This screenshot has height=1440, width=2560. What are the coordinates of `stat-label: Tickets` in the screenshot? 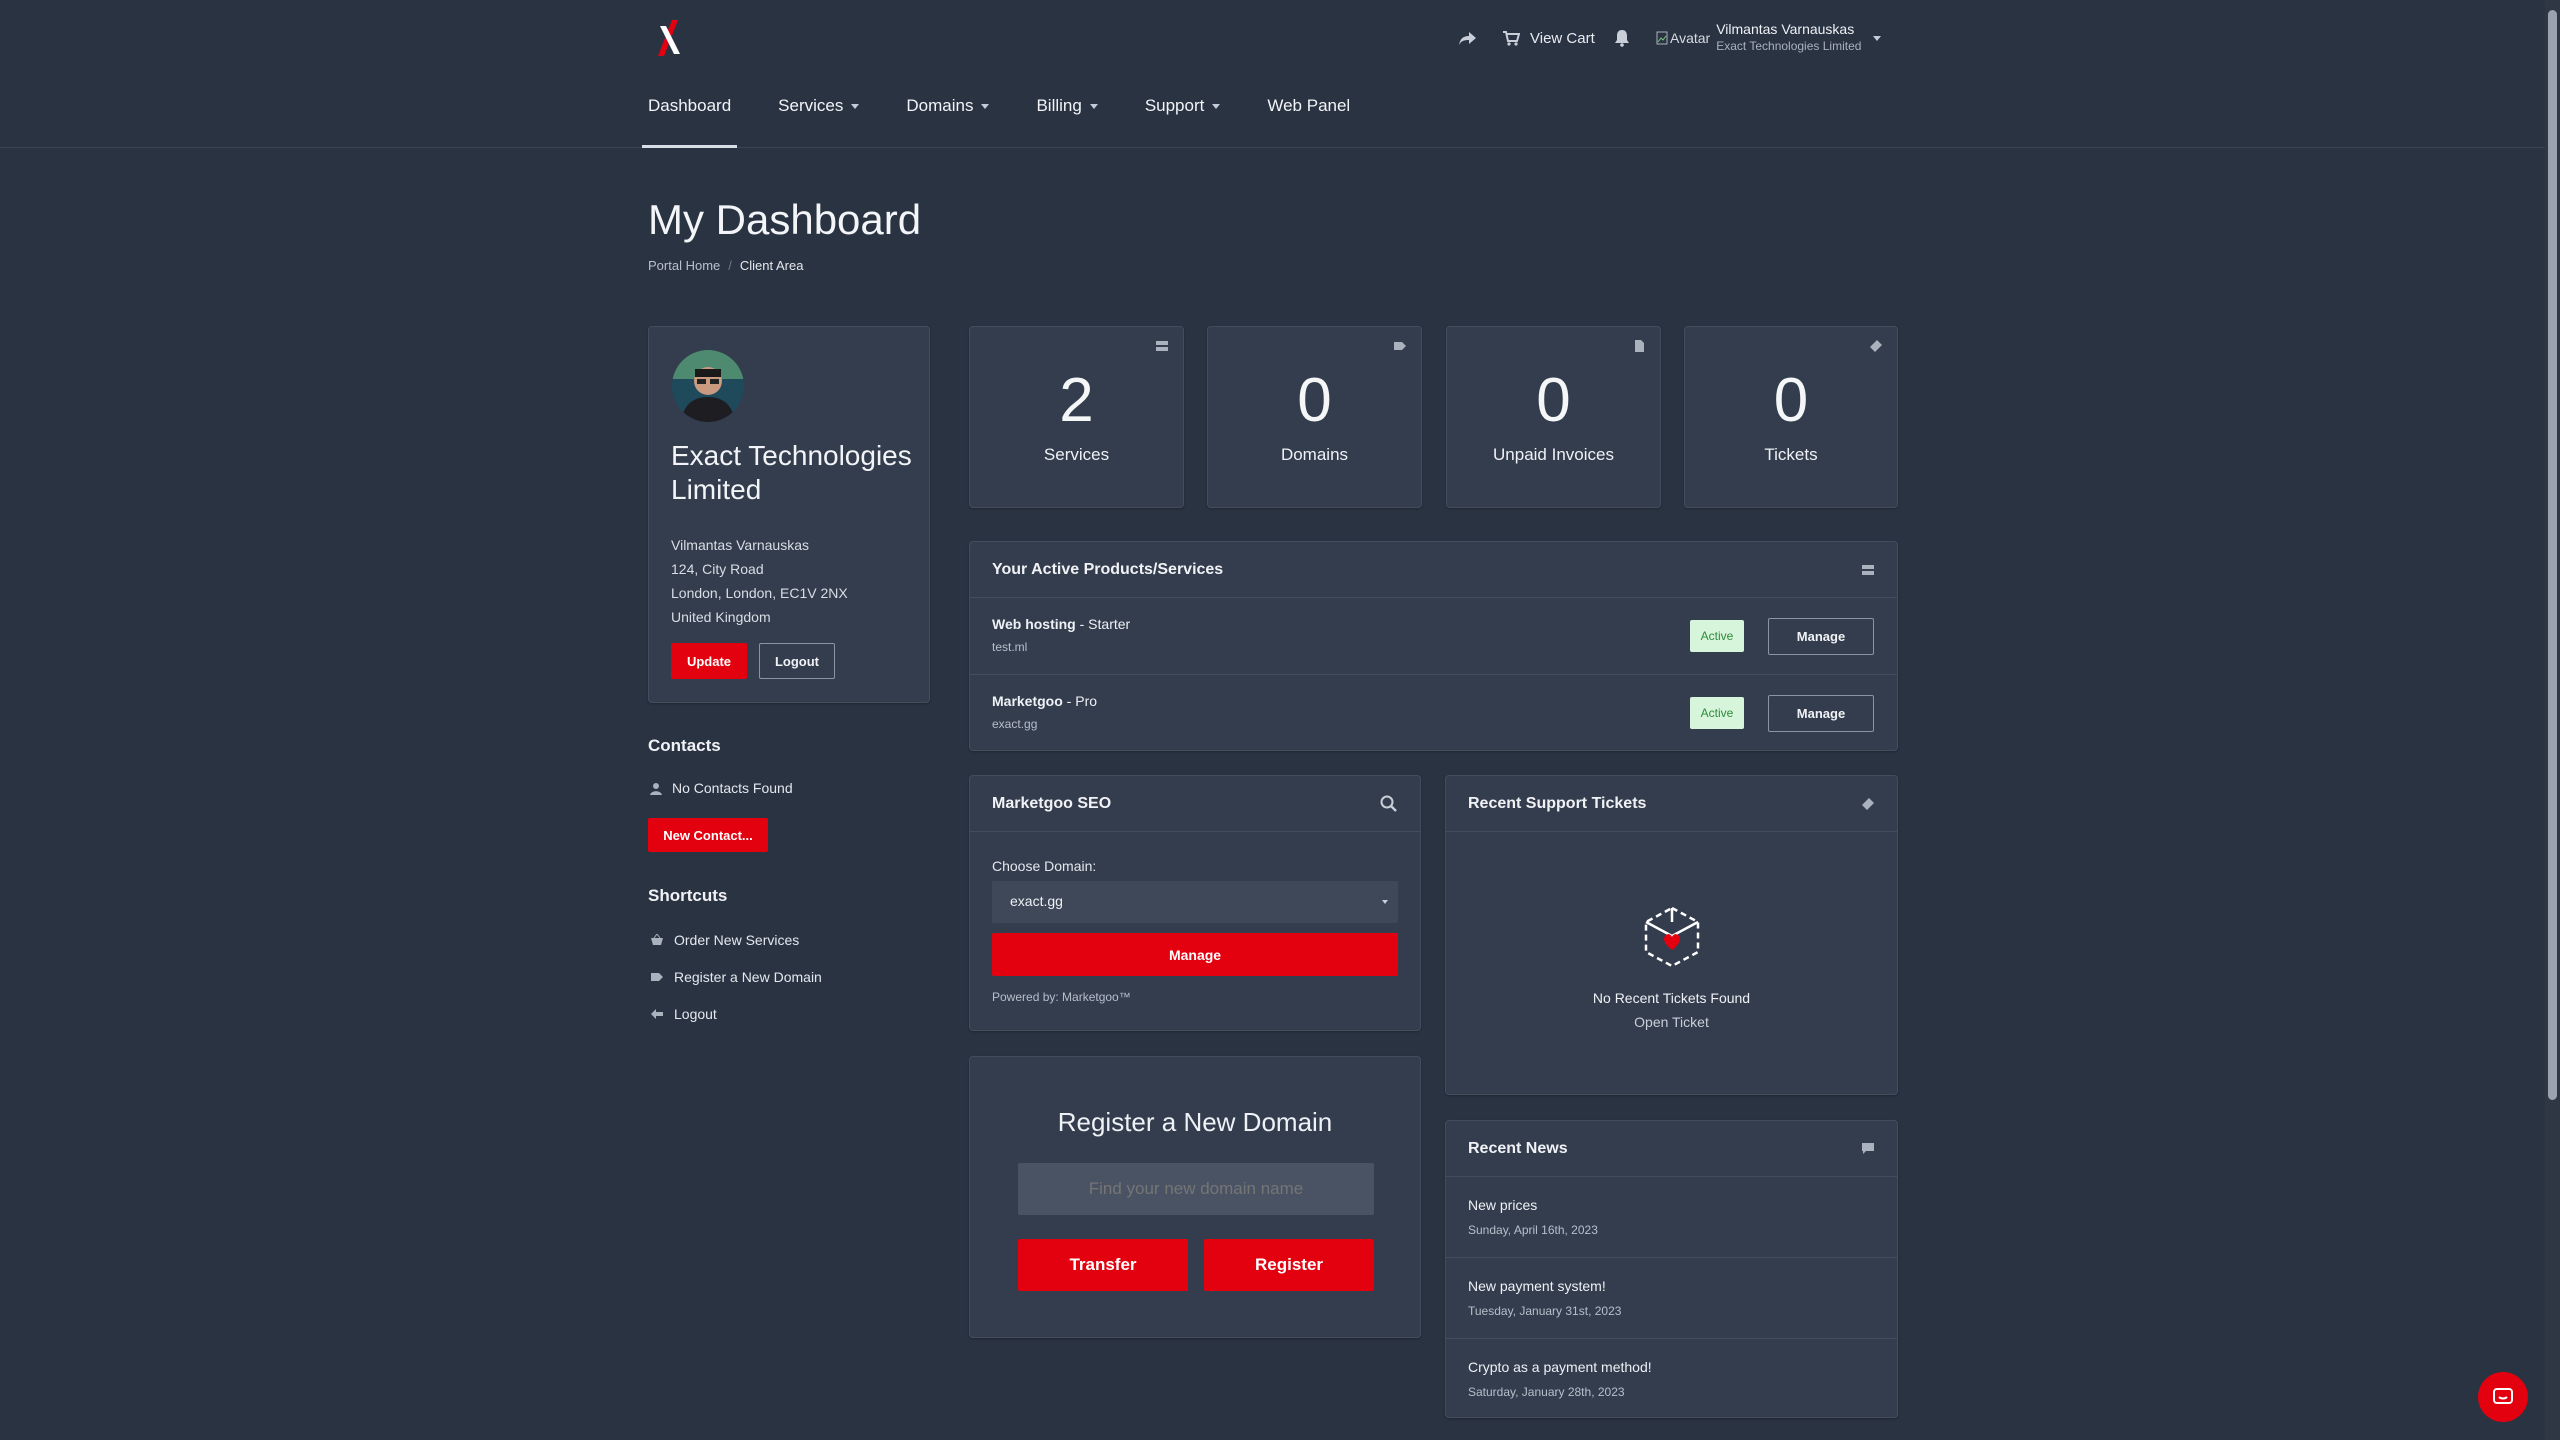 It's located at (1791, 454).